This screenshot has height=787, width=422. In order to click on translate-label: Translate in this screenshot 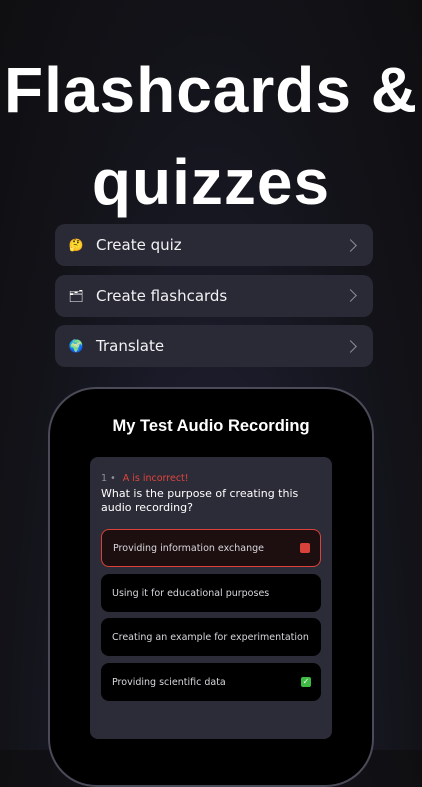, I will do `click(130, 346)`.